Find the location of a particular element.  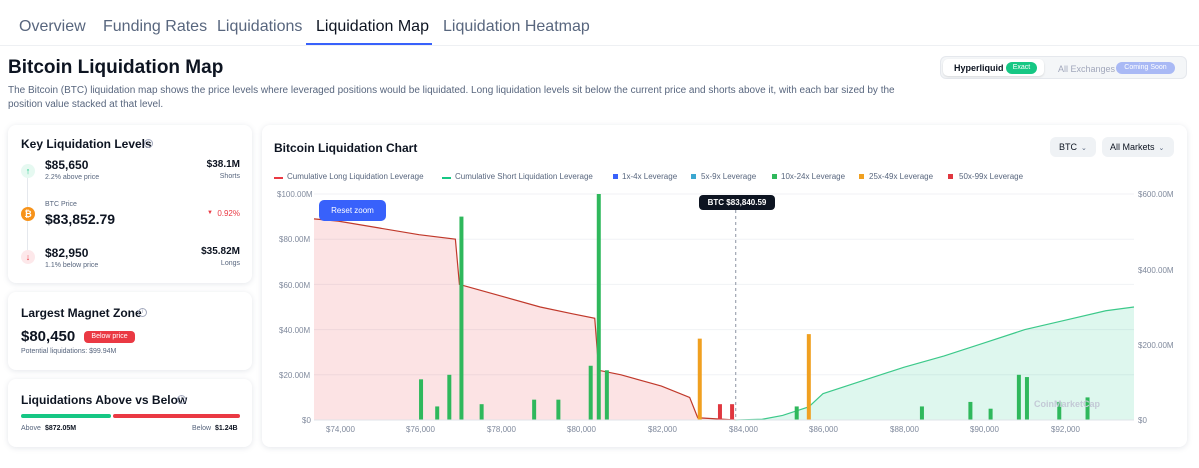

below-price-badge: Below price is located at coordinates (109, 337).